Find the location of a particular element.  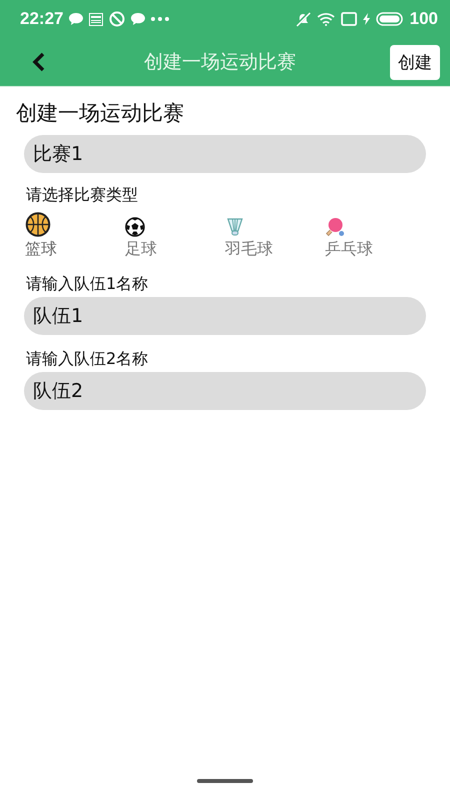

more-icon is located at coordinates (160, 19).